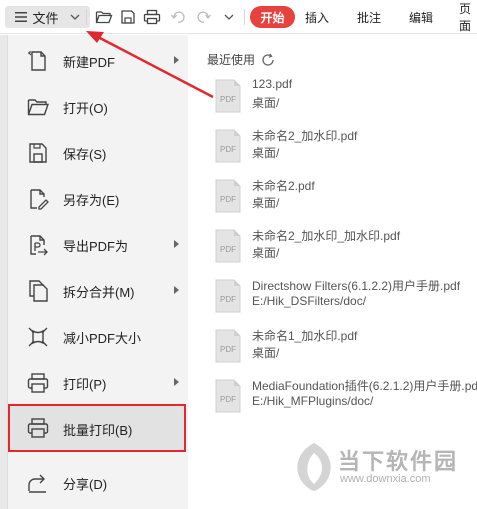 The width and height of the screenshot is (477, 509). Describe the element at coordinates (364, 386) in the screenshot. I see `file-name: MediaFoundation插件(6.2.1.2)用户手册.pdf` at that location.